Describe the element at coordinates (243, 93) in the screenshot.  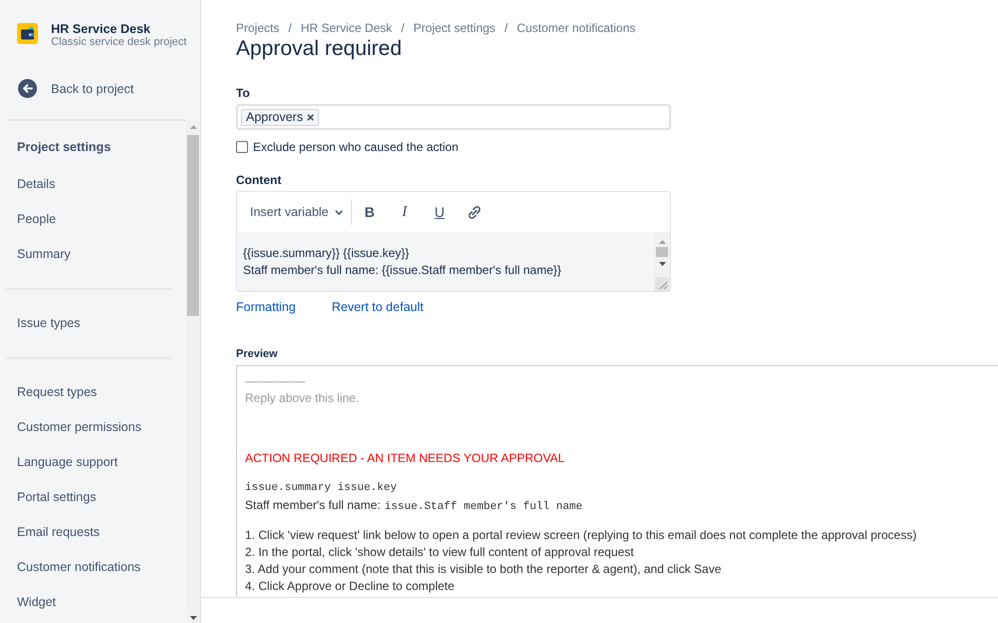
I see `field-label: To` at that location.